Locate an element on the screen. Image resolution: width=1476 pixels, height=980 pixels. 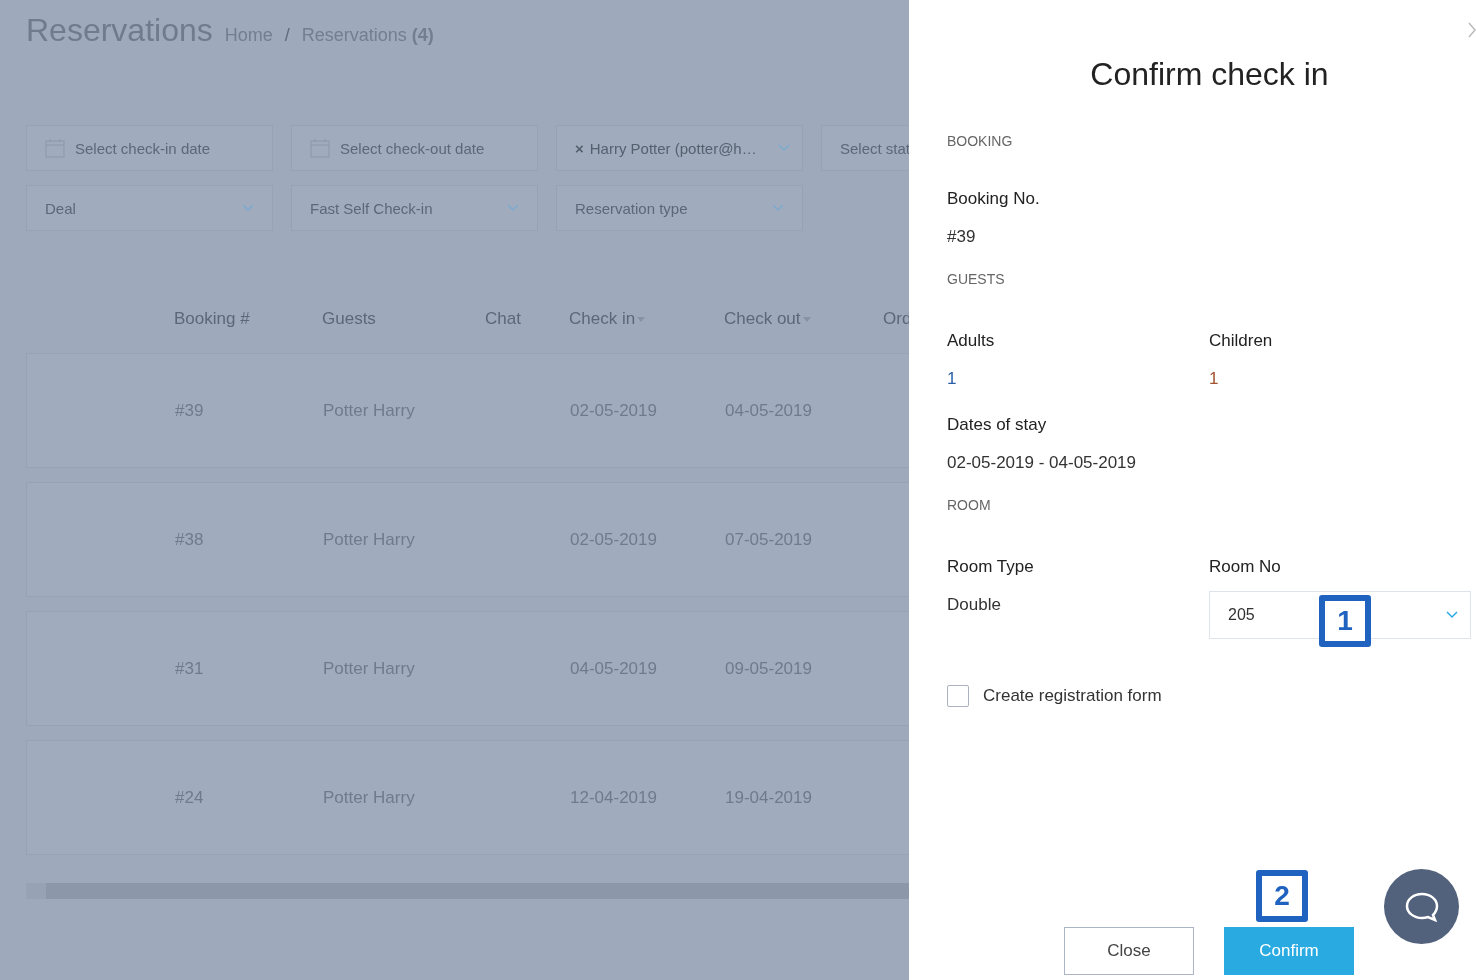
field-value: Double is located at coordinates (974, 605).